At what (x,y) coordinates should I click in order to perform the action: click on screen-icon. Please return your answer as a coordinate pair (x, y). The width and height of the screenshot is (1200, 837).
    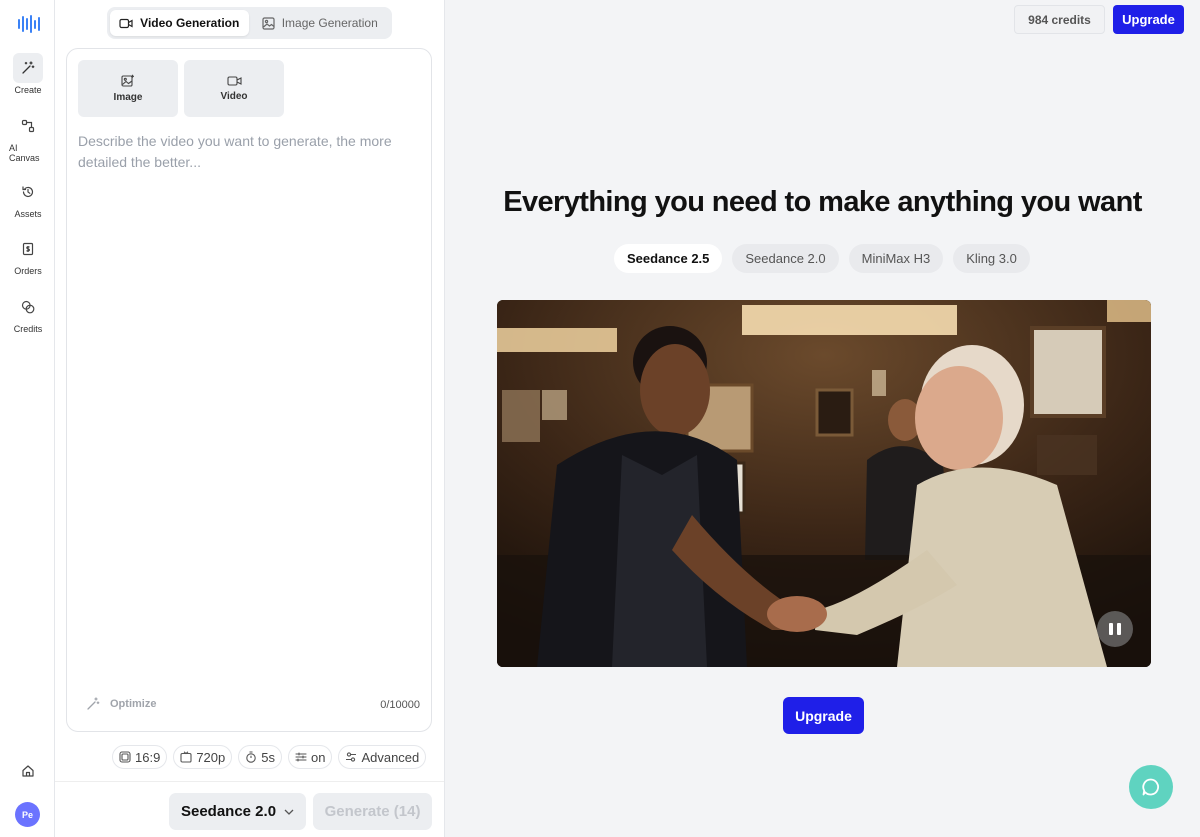
    Looking at the image, I should click on (186, 757).